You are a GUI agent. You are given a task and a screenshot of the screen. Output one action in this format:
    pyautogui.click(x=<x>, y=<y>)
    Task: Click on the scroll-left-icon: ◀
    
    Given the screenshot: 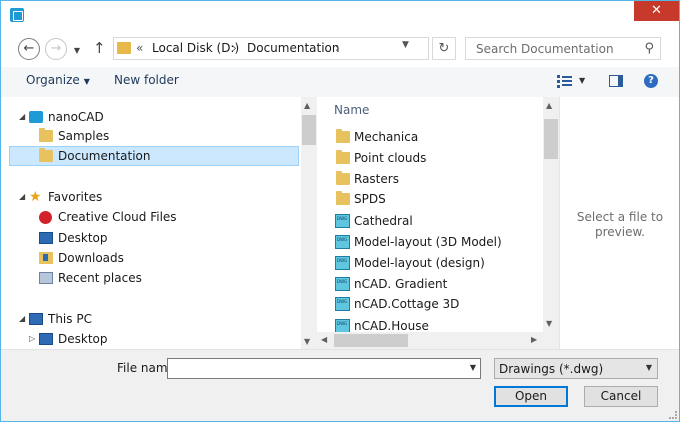 What is the action you would take?
    pyautogui.click(x=324, y=339)
    